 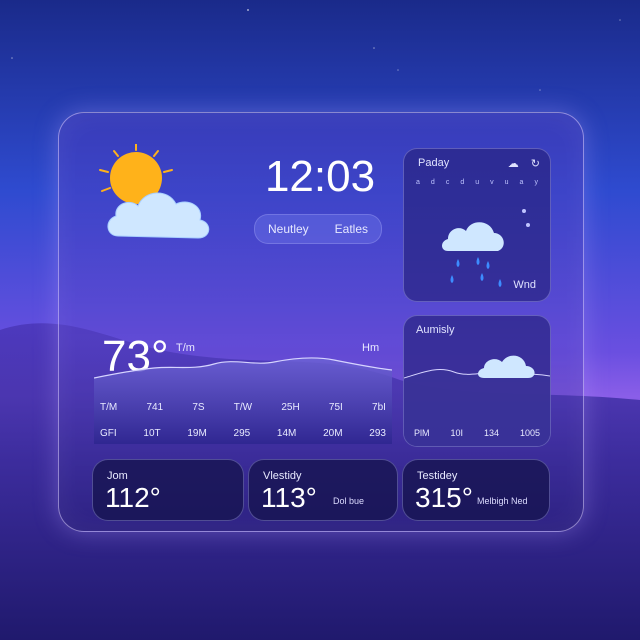 I want to click on pill-right-label: Eatles, so click(x=351, y=229).